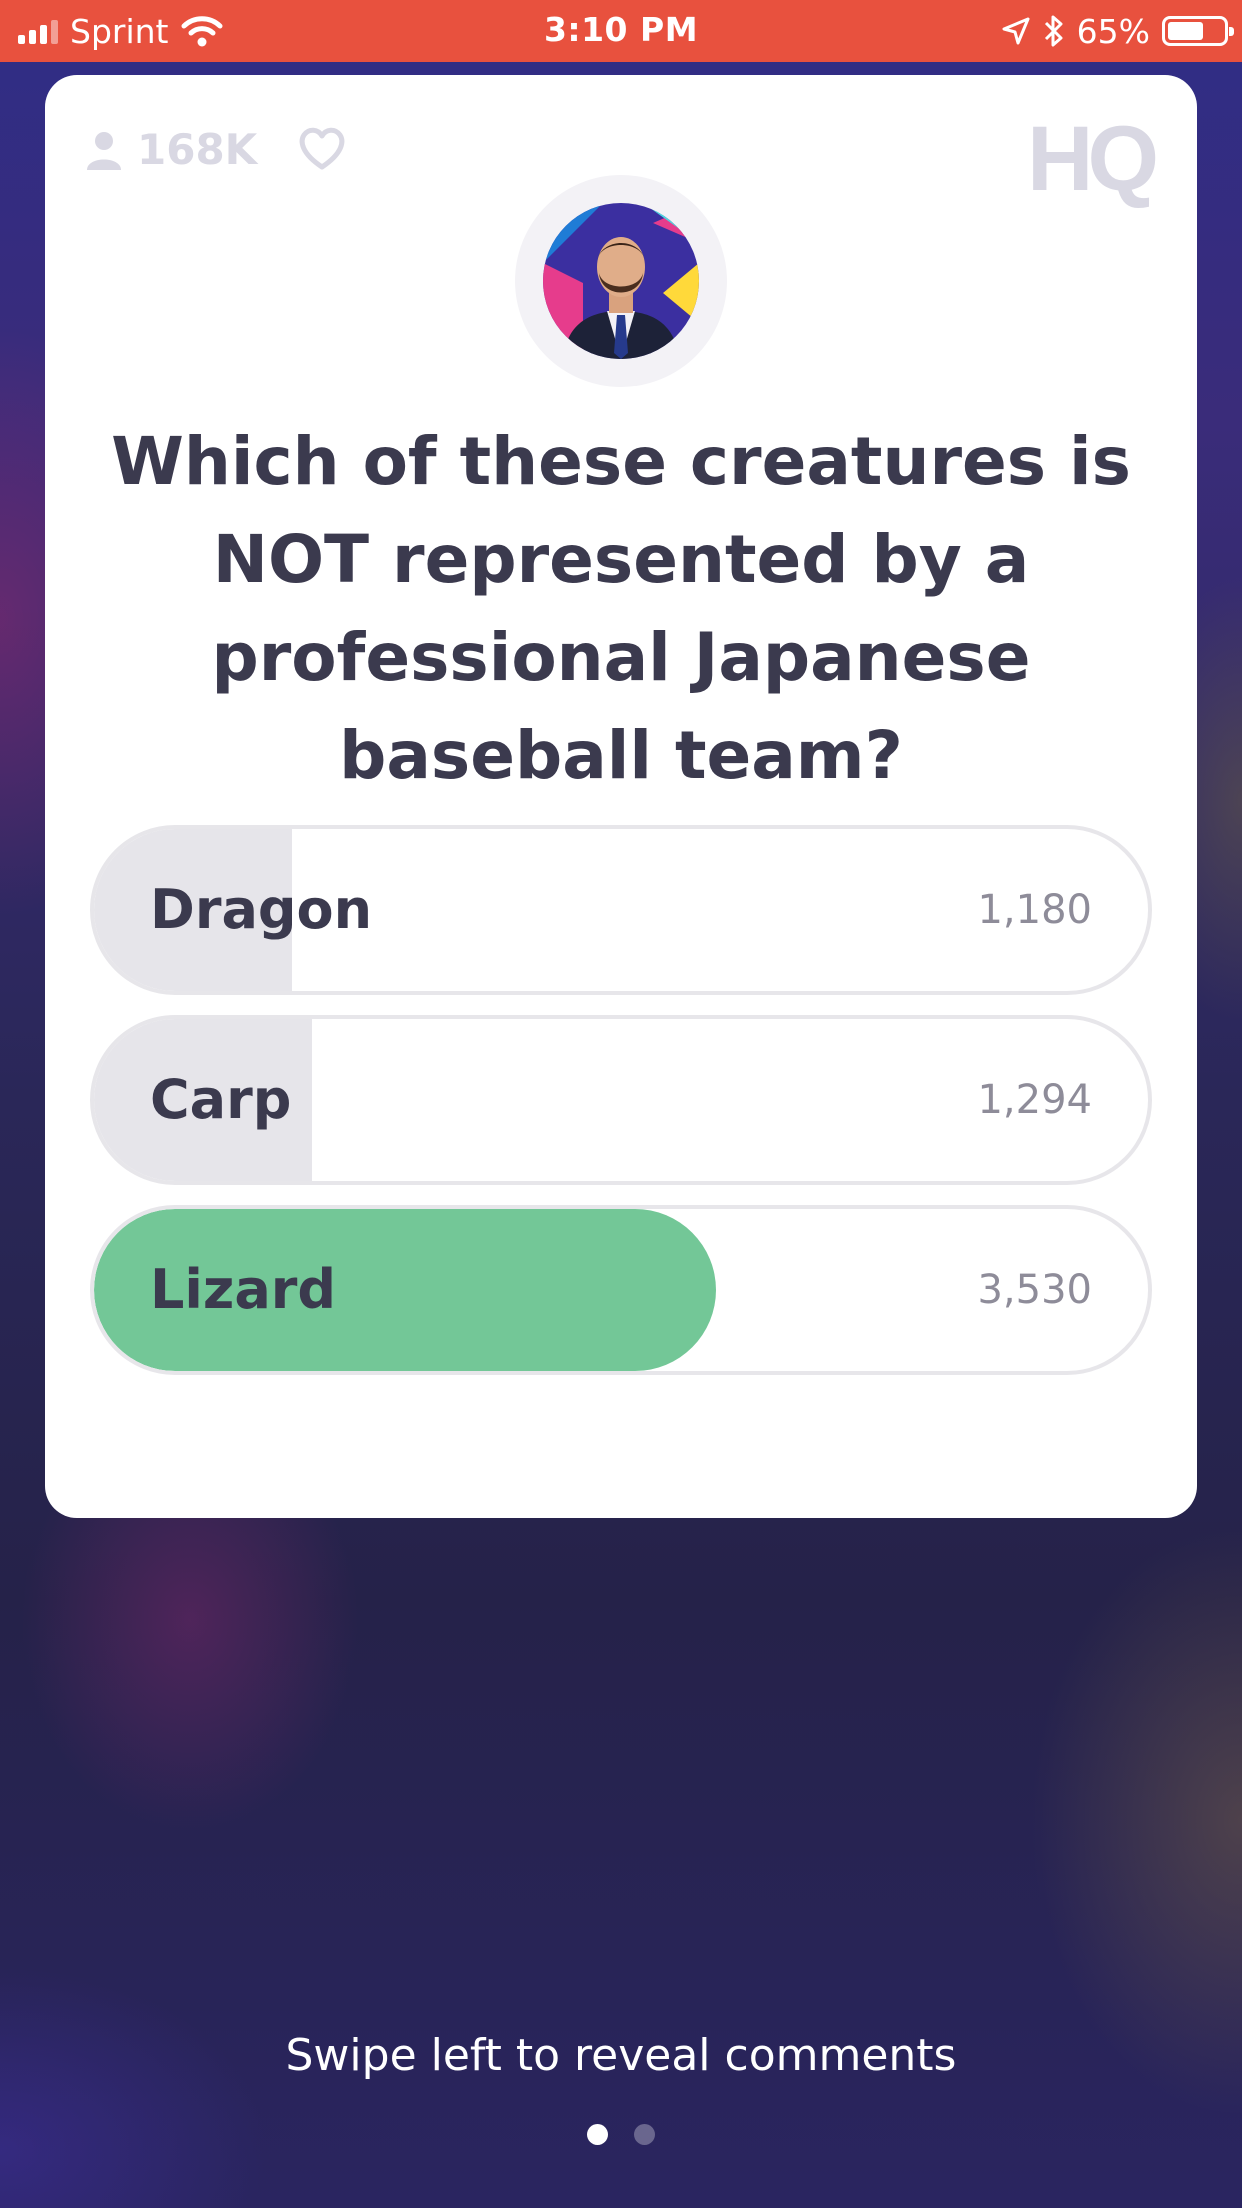 Image resolution: width=1242 pixels, height=2208 pixels. I want to click on answer-label: Lizard, so click(243, 1289).